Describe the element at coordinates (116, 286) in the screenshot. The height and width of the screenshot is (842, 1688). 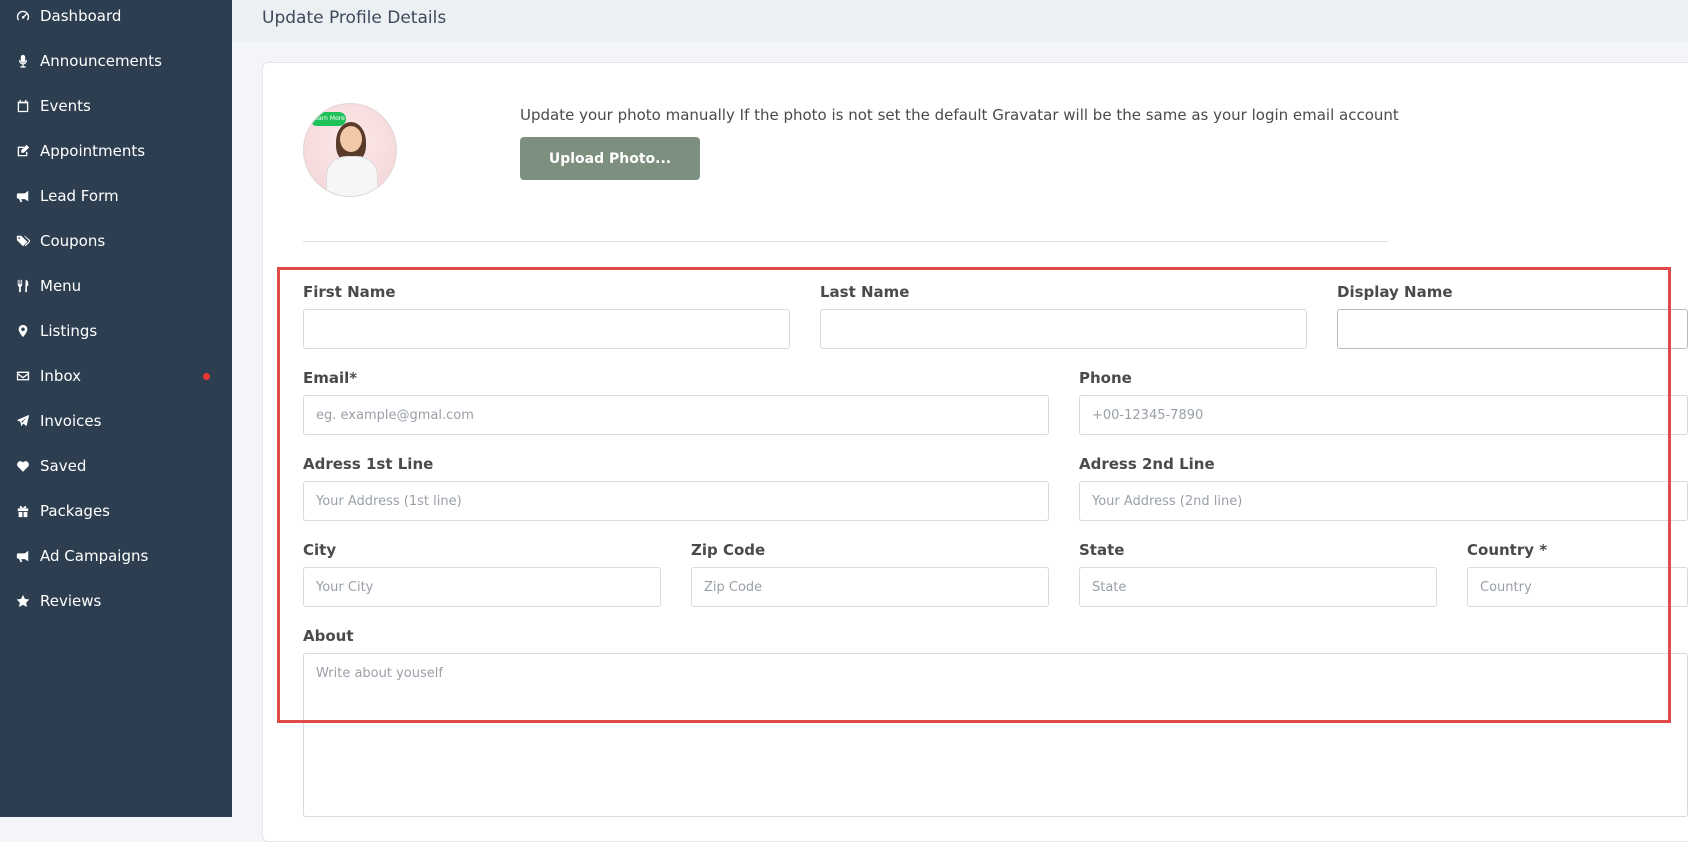
I see `sidebar-item-menu: Menu` at that location.